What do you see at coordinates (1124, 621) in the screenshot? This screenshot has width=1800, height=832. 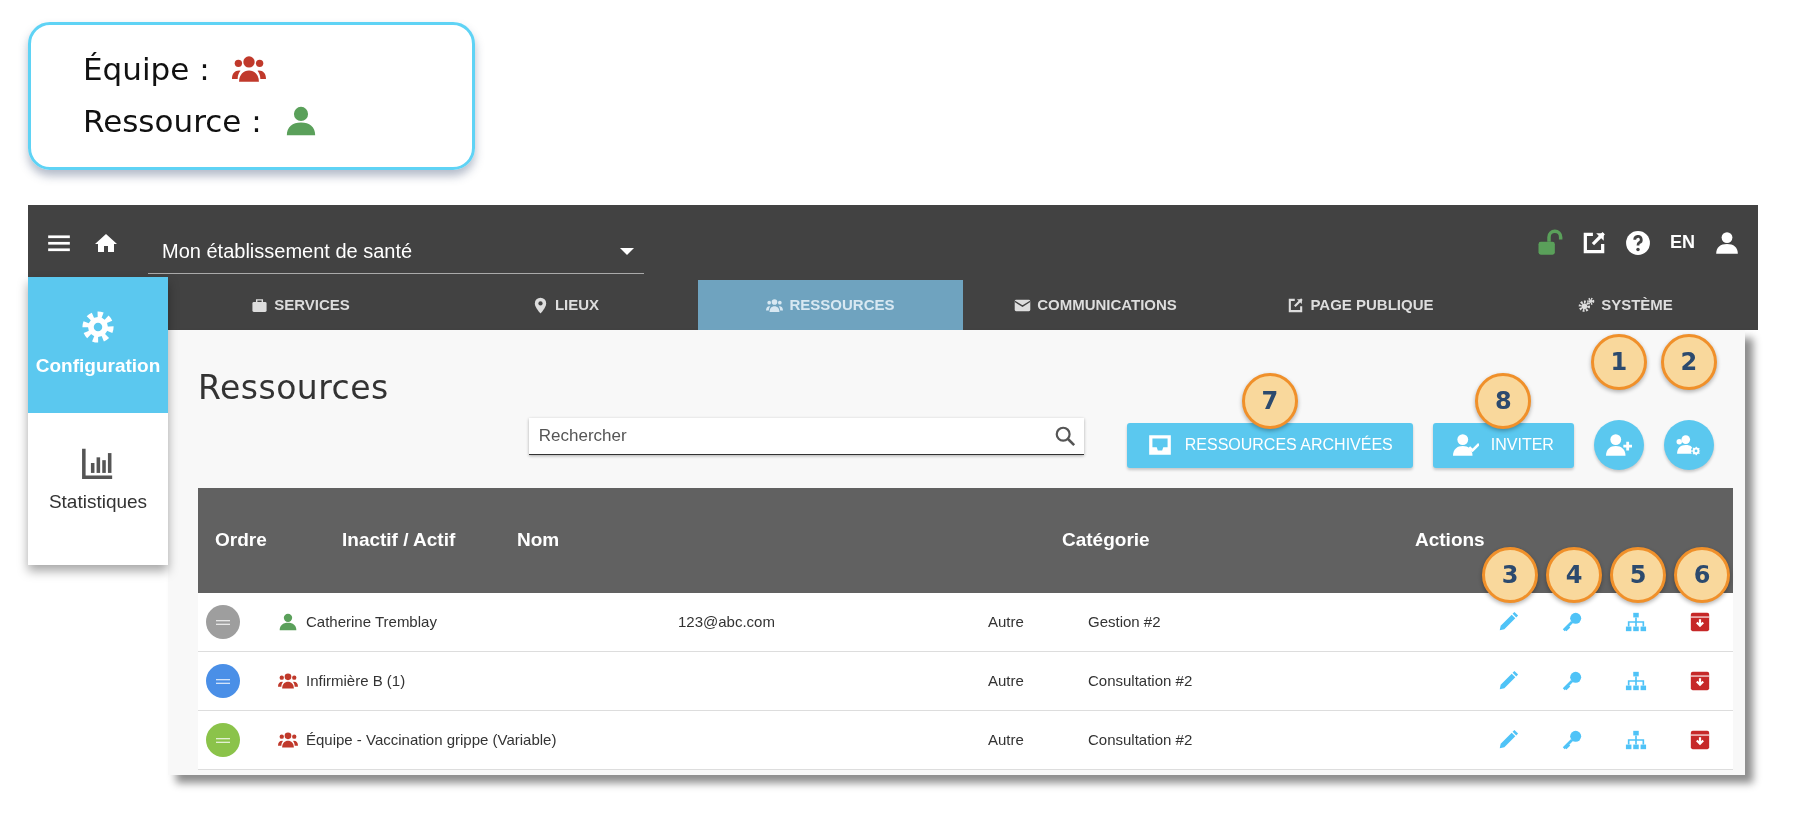 I see `category-text: Gestion #2` at bounding box center [1124, 621].